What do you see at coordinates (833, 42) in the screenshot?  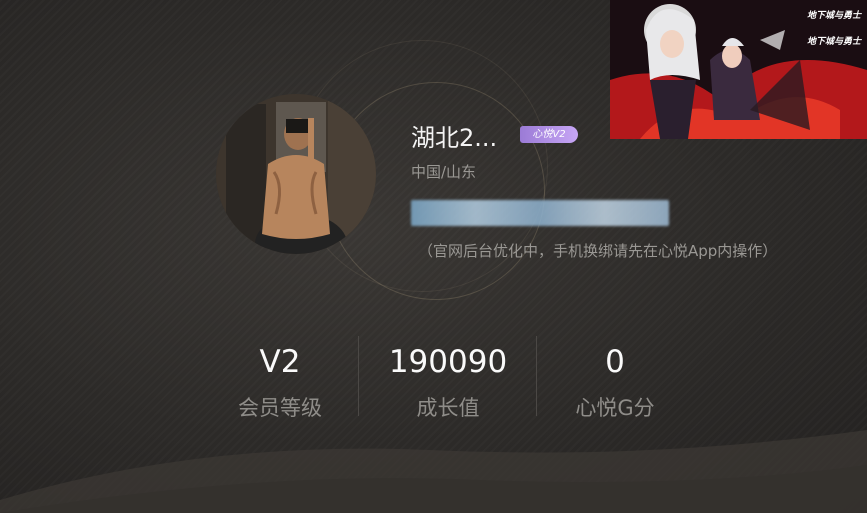 I see `game-logo-bottom: 地下城与勇士` at bounding box center [833, 42].